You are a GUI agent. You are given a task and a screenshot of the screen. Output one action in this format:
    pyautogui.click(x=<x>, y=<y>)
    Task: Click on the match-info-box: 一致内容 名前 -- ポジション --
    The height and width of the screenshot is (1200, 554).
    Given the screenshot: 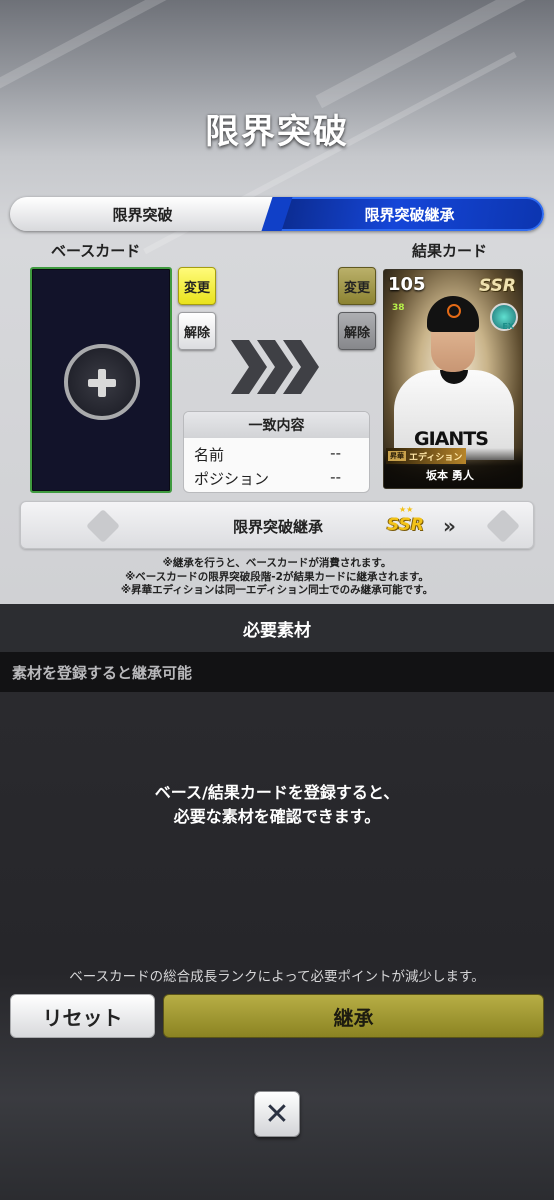 What is the action you would take?
    pyautogui.click(x=276, y=452)
    